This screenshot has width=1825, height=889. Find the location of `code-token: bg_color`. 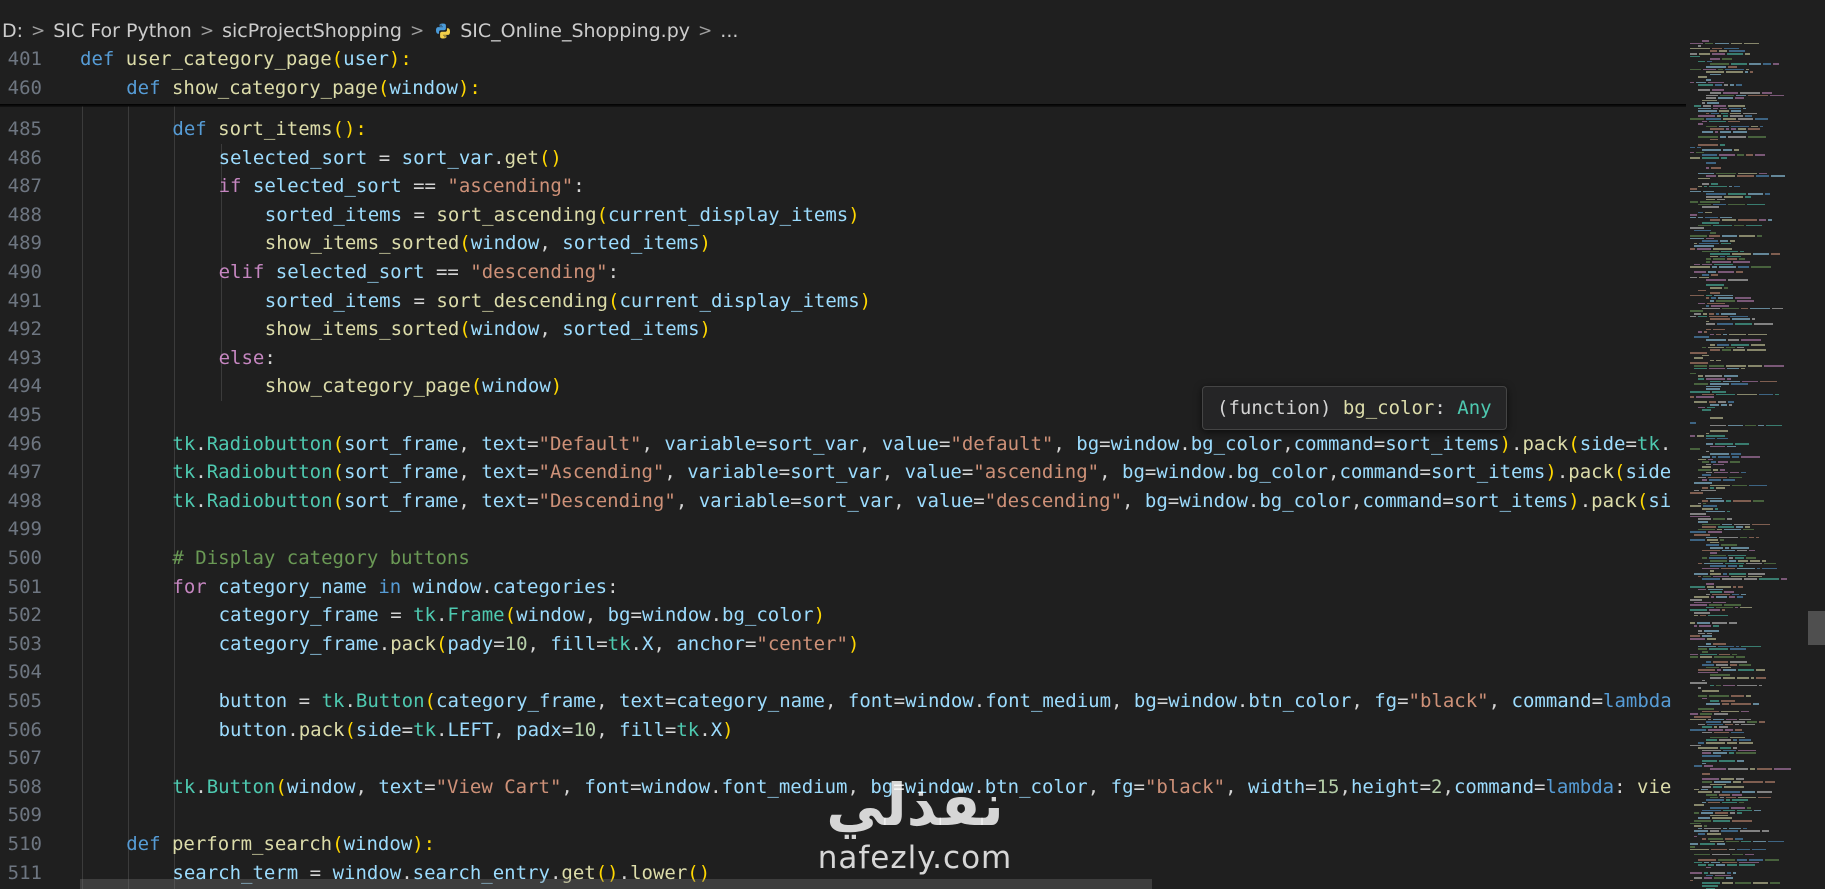

code-token: bg_color is located at coordinates (768, 615).